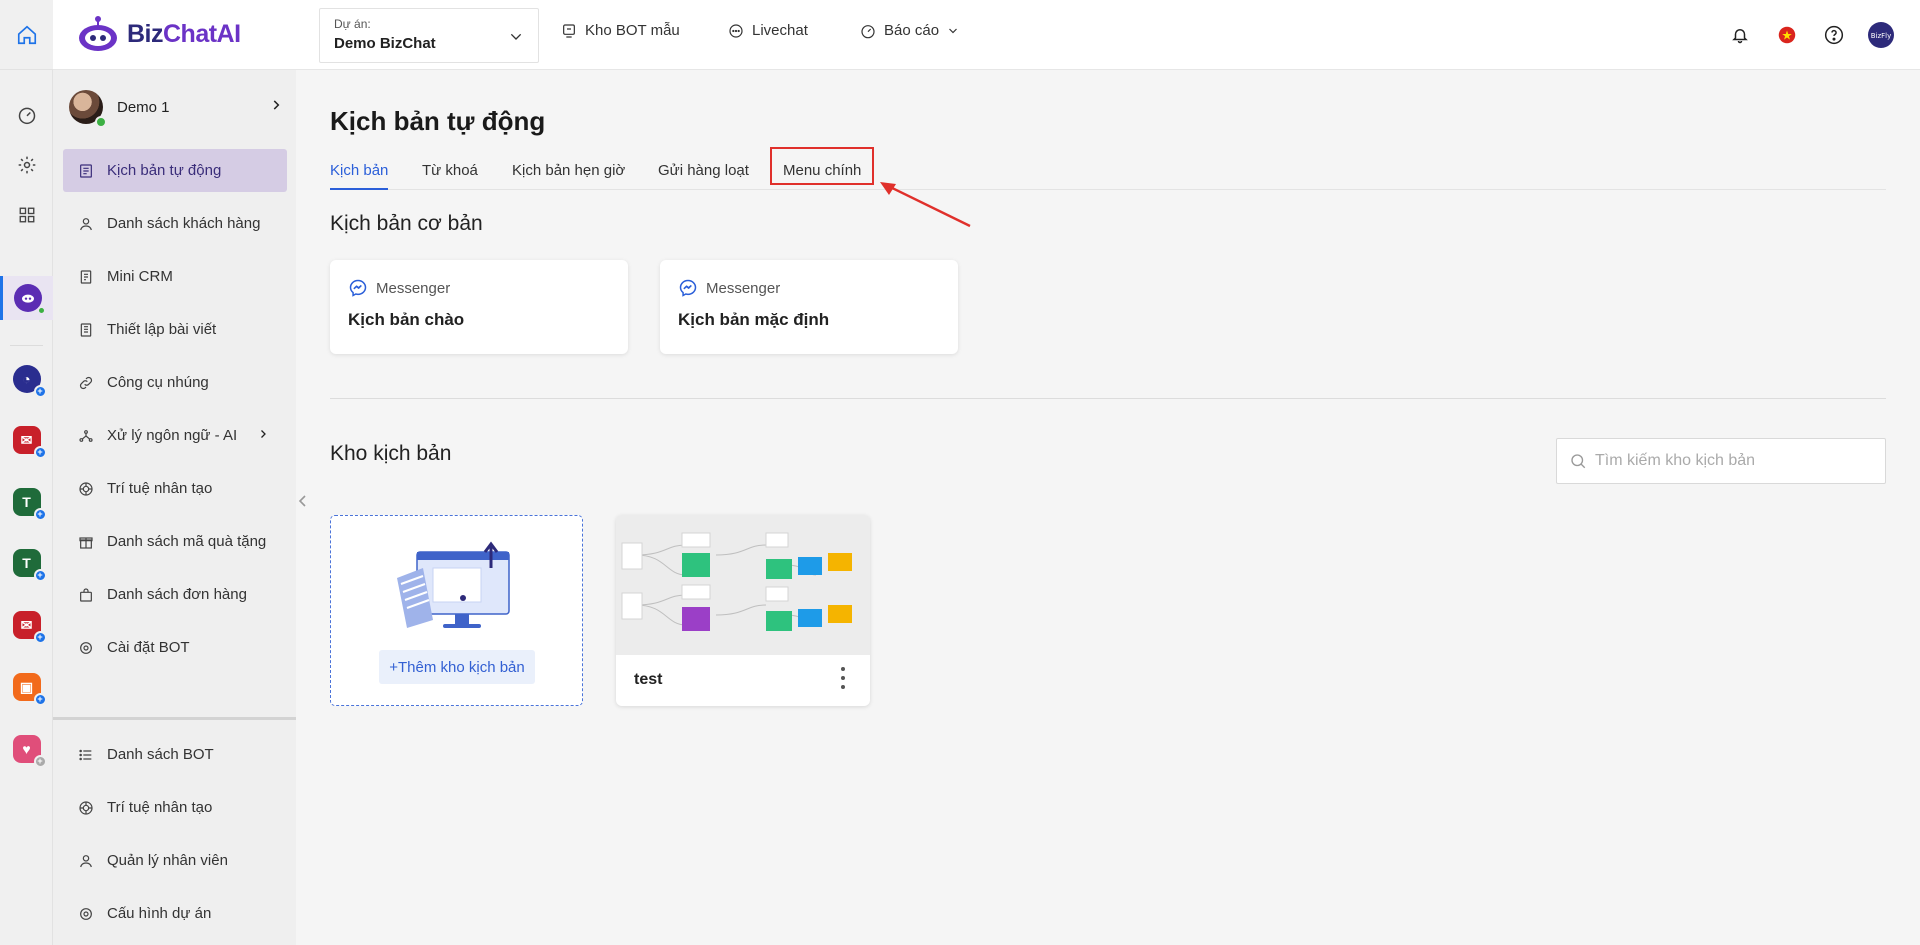 The height and width of the screenshot is (945, 1920). Describe the element at coordinates (780, 30) in the screenshot. I see `nav-label: Livechat` at that location.